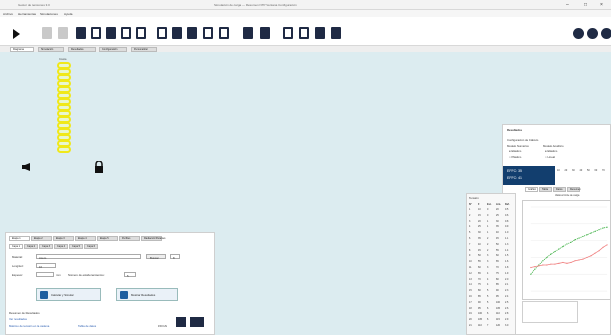 Image resolution: width=611 pixels, height=335 pixels. What do you see at coordinates (585, 5) in the screenshot?
I see `maximize-icon: □` at bounding box center [585, 5].